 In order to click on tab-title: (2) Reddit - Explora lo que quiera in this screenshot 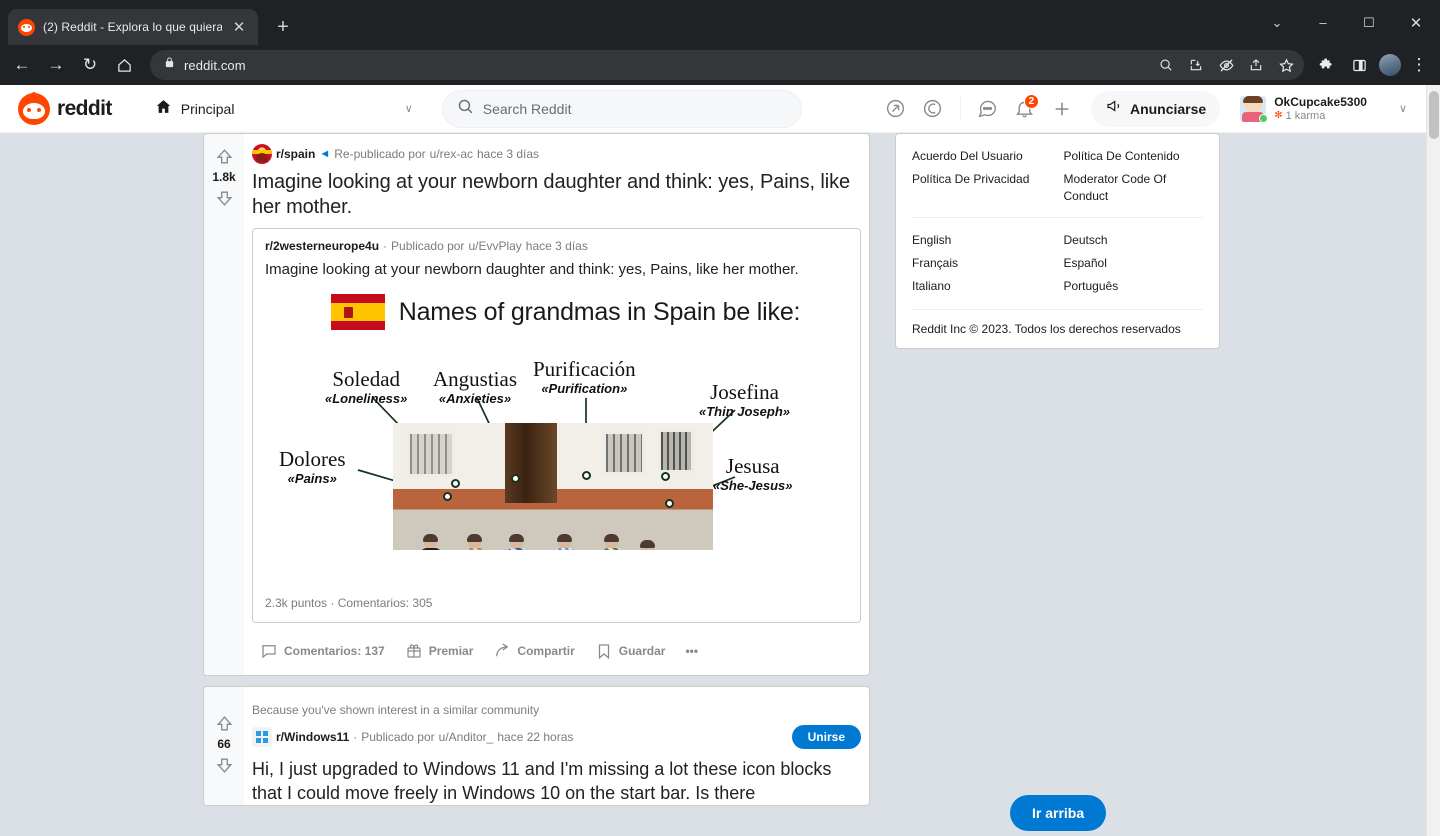, I will do `click(132, 27)`.